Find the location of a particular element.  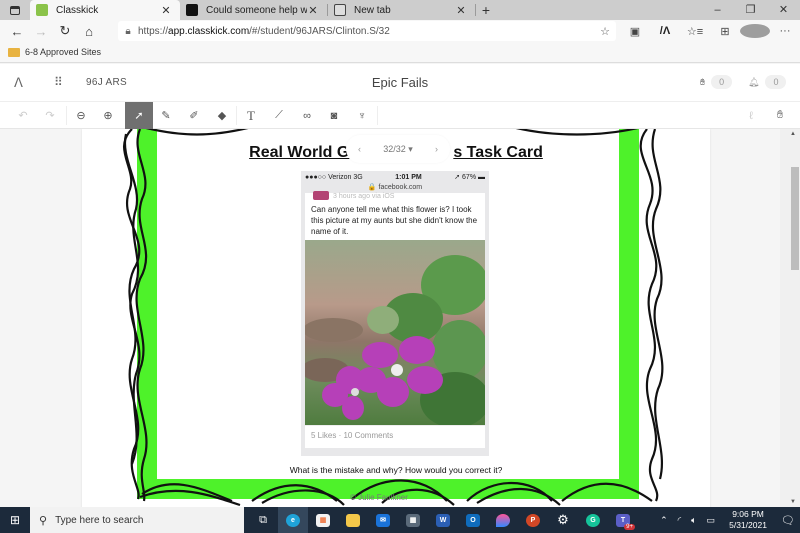

taskbar-powerpoint: P is located at coordinates (533, 520).